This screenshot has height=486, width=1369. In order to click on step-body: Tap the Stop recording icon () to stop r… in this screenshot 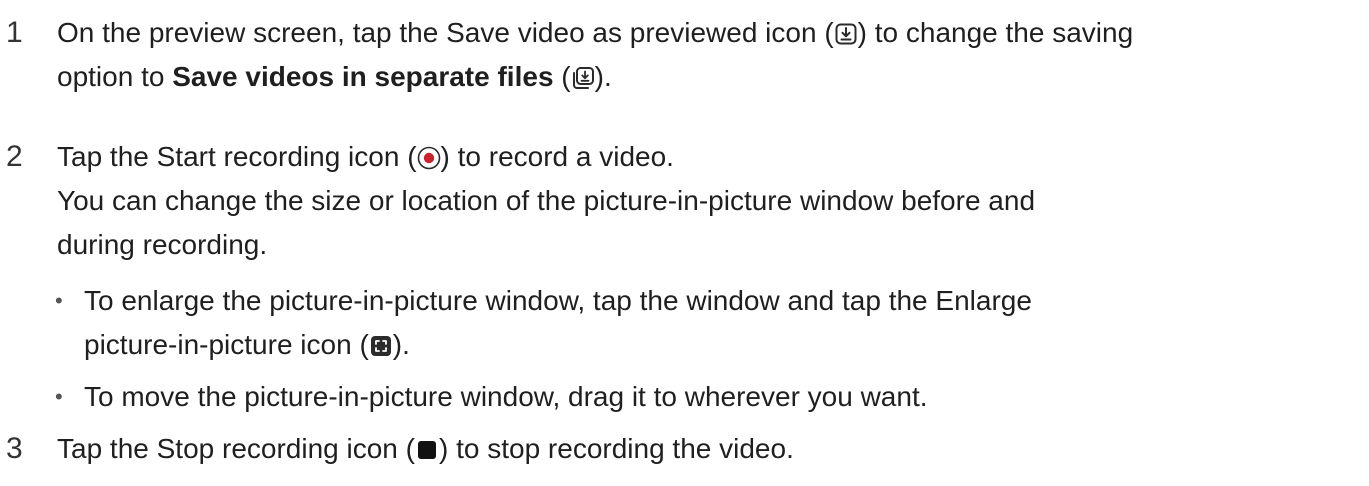, I will do `click(707, 449)`.